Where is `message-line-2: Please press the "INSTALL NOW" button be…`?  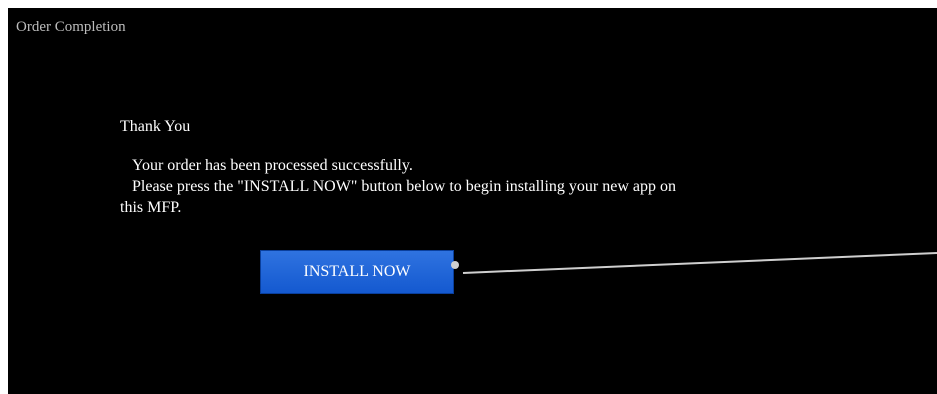
message-line-2: Please press the "INSTALL NOW" button be… is located at coordinates (404, 186).